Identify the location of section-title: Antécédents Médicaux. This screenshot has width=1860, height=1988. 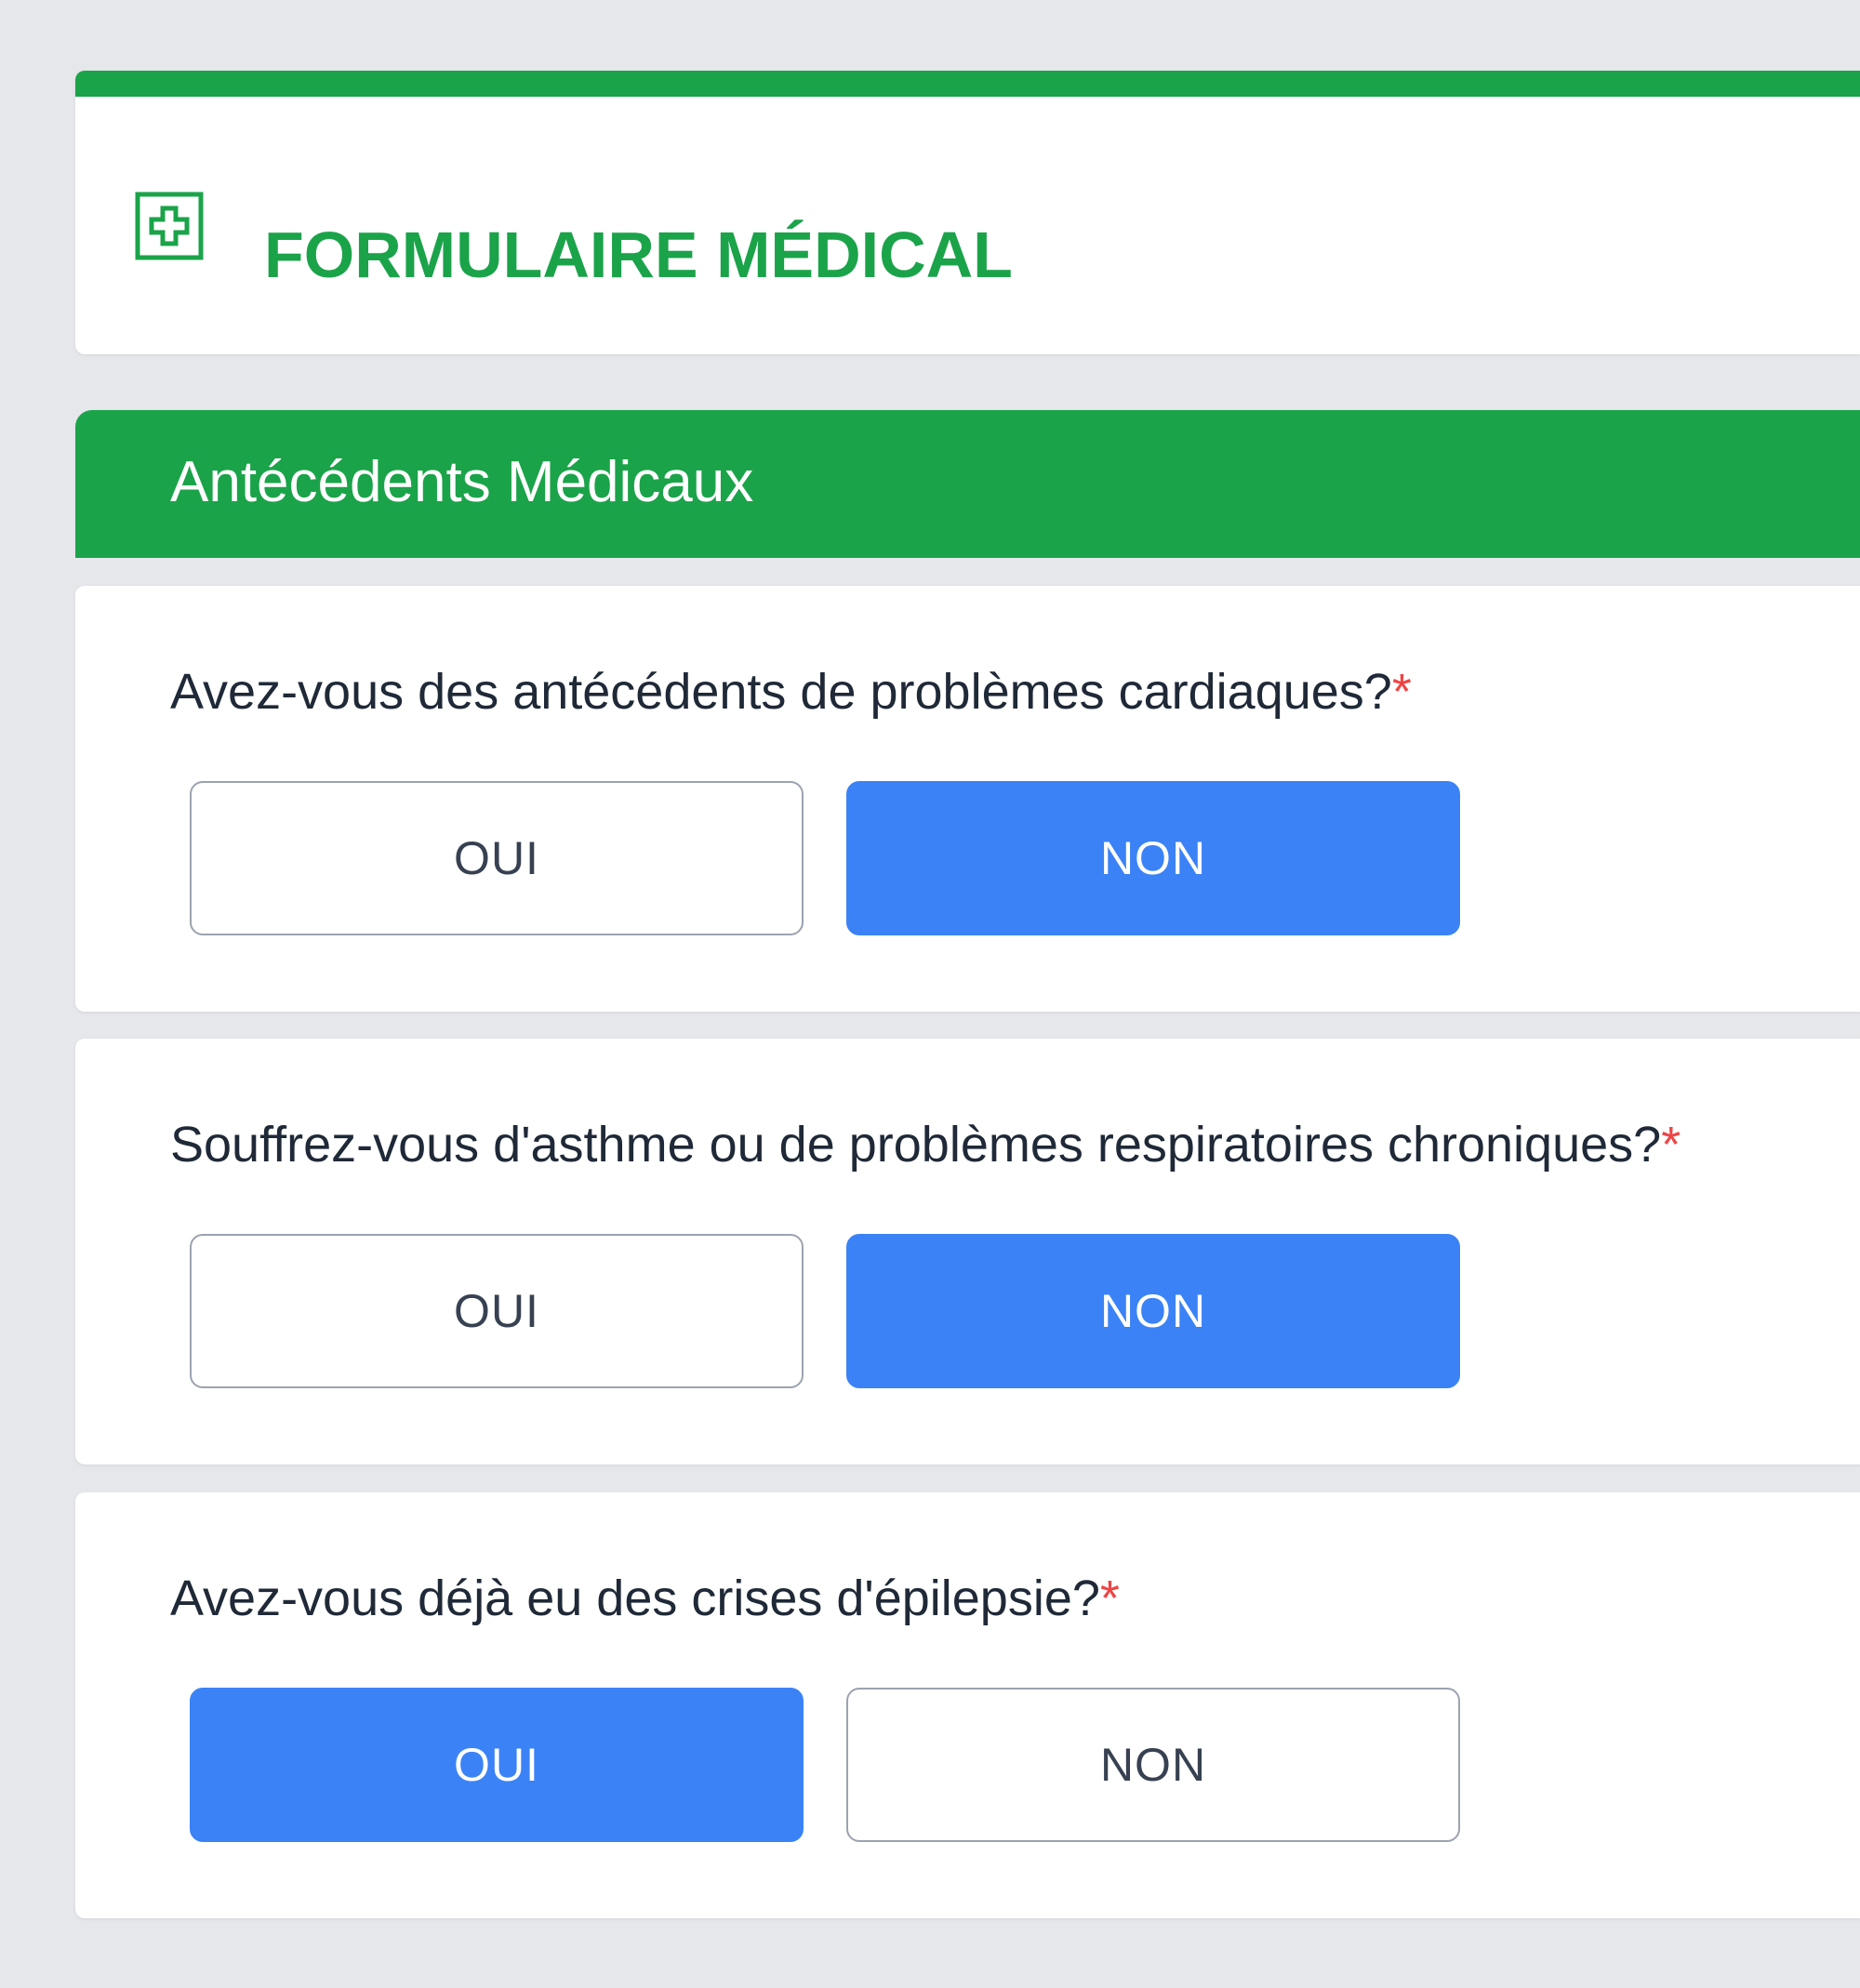
(462, 482).